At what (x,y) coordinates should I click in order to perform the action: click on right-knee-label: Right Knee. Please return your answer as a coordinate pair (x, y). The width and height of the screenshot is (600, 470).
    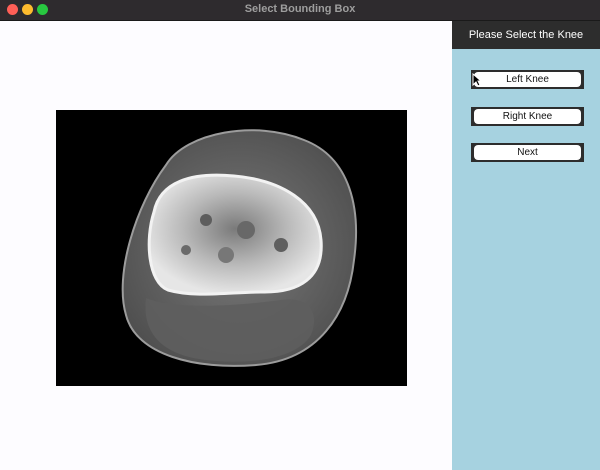
    Looking at the image, I should click on (527, 116).